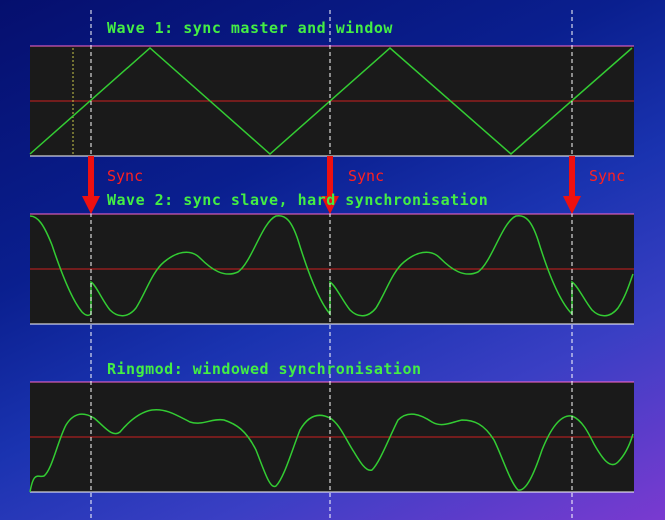  What do you see at coordinates (607, 176) in the screenshot?
I see `sync-label-3: Sync` at bounding box center [607, 176].